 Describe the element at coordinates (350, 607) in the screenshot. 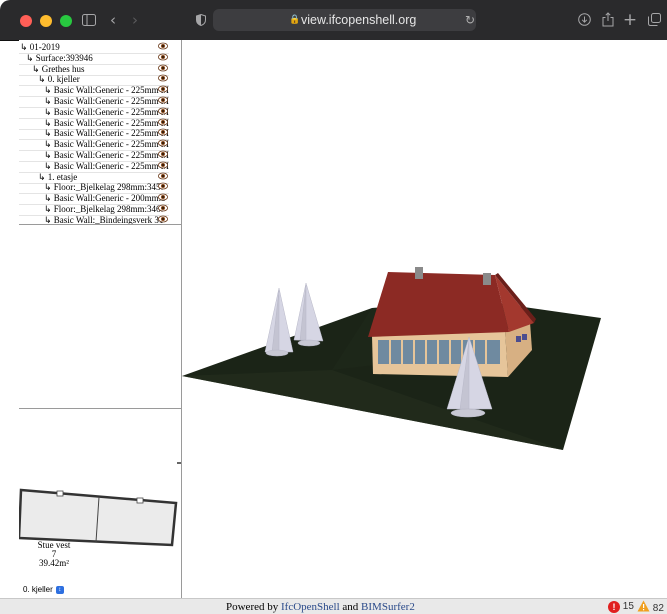

I see `footer-middle: and` at that location.